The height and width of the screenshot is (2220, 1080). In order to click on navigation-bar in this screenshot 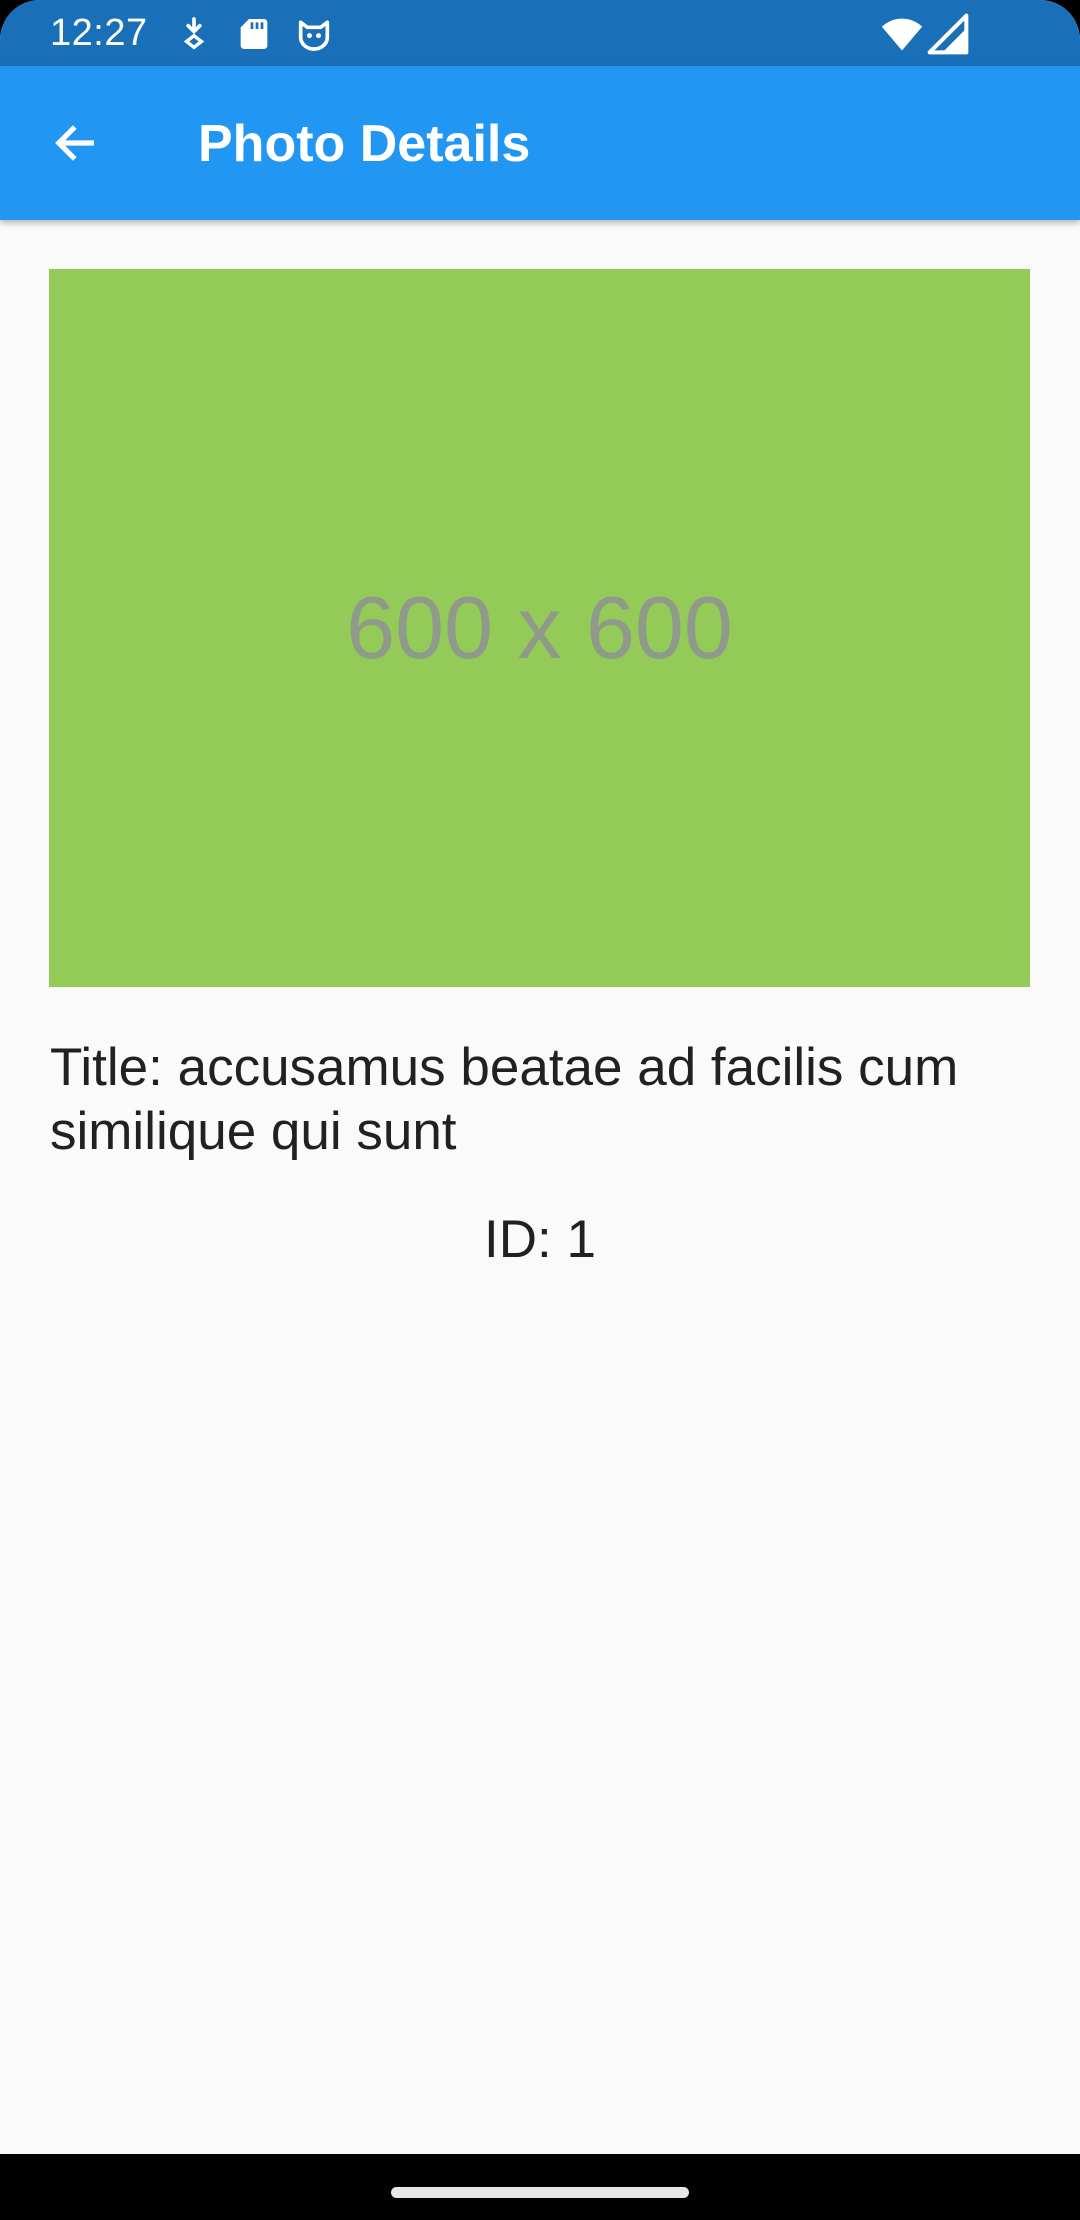, I will do `click(540, 2187)`.